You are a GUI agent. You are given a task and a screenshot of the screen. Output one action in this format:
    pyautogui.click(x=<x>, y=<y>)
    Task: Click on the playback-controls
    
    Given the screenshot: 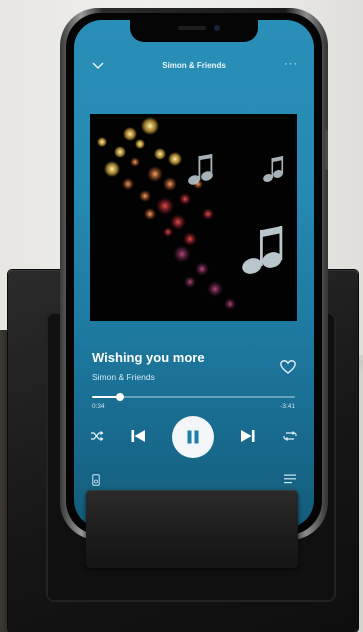 What is the action you would take?
    pyautogui.click(x=194, y=439)
    